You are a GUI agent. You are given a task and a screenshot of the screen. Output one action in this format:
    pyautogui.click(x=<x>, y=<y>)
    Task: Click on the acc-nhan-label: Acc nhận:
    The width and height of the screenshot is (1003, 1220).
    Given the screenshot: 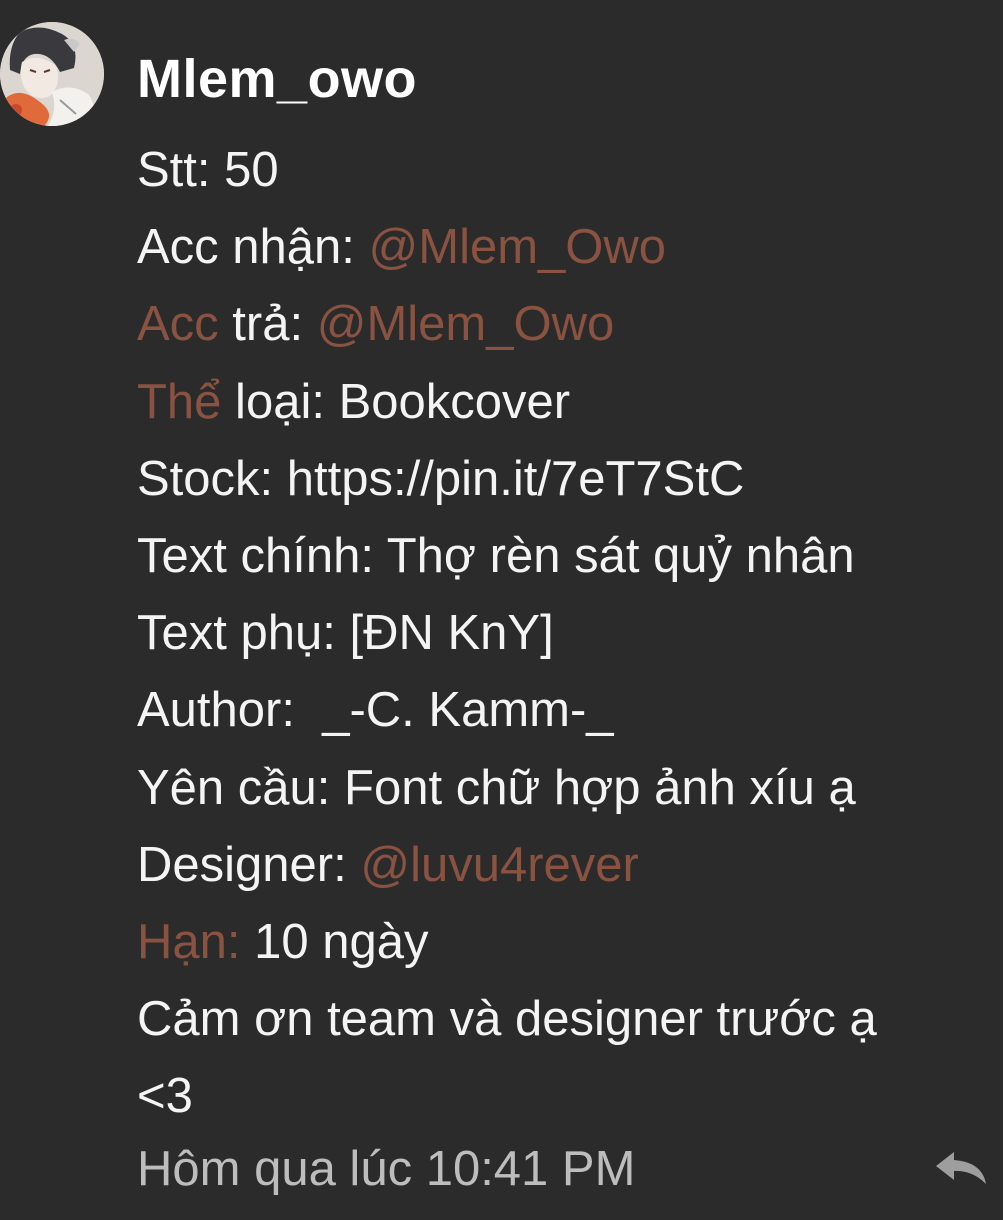 What is the action you would take?
    pyautogui.click(x=253, y=247)
    